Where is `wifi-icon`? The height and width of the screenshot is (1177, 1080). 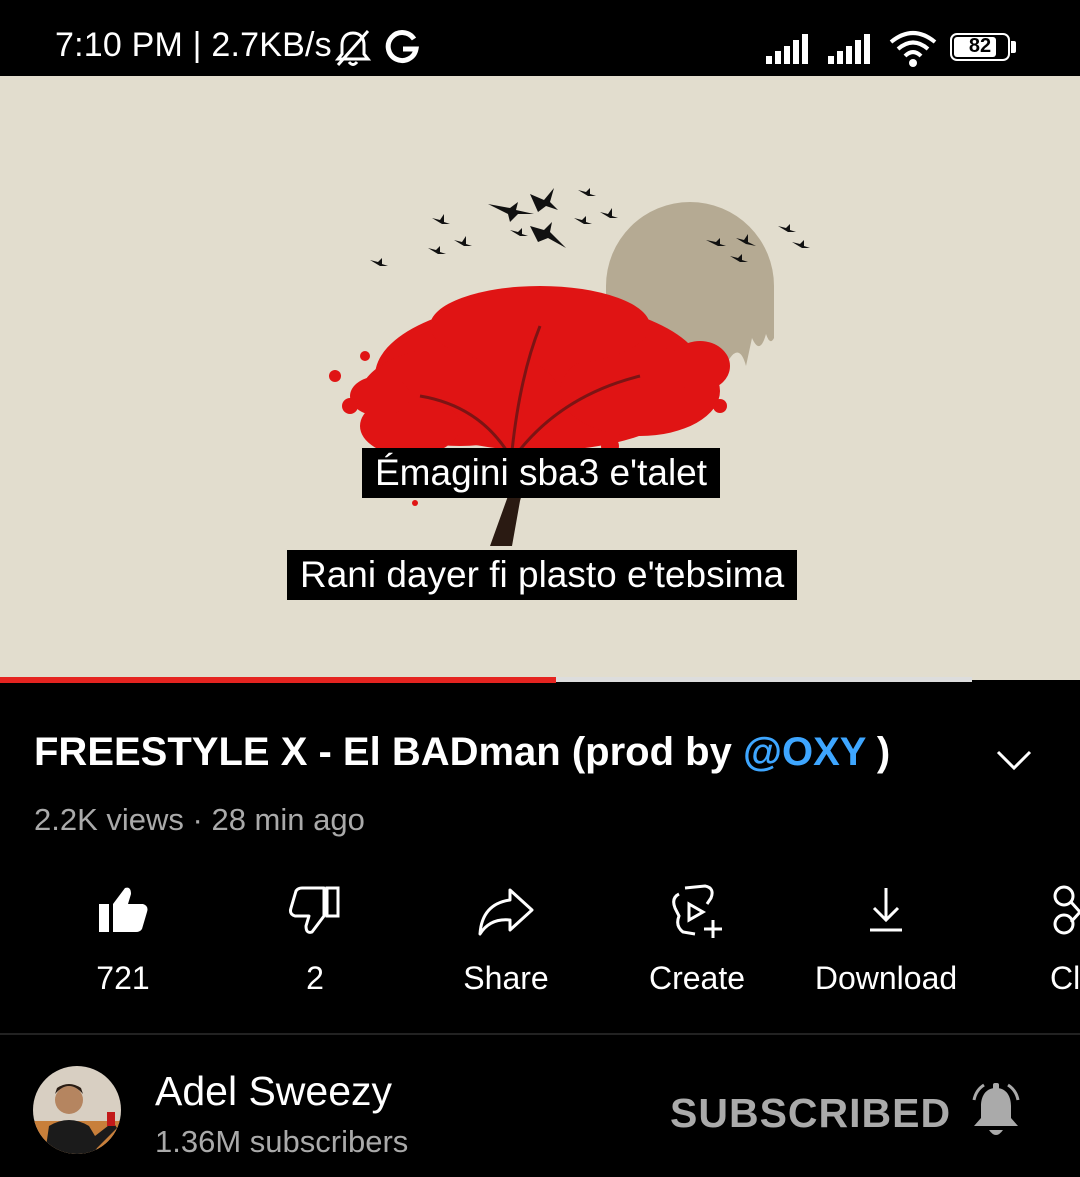
wifi-icon is located at coordinates (913, 49).